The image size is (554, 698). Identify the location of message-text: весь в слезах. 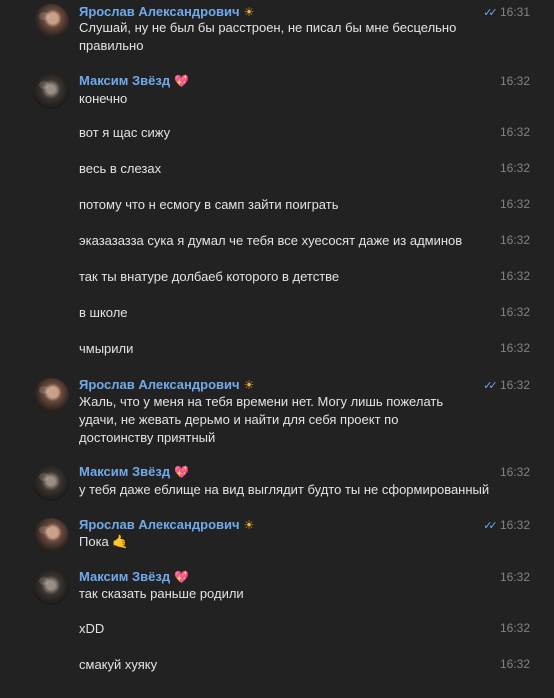
(120, 168).